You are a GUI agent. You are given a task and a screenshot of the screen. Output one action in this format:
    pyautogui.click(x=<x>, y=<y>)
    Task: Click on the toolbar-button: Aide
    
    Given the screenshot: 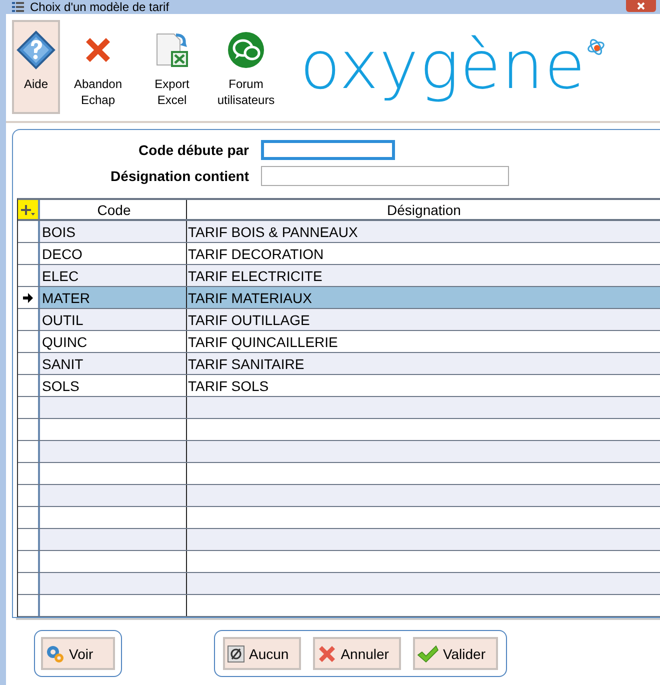 What is the action you would take?
    pyautogui.click(x=36, y=67)
    